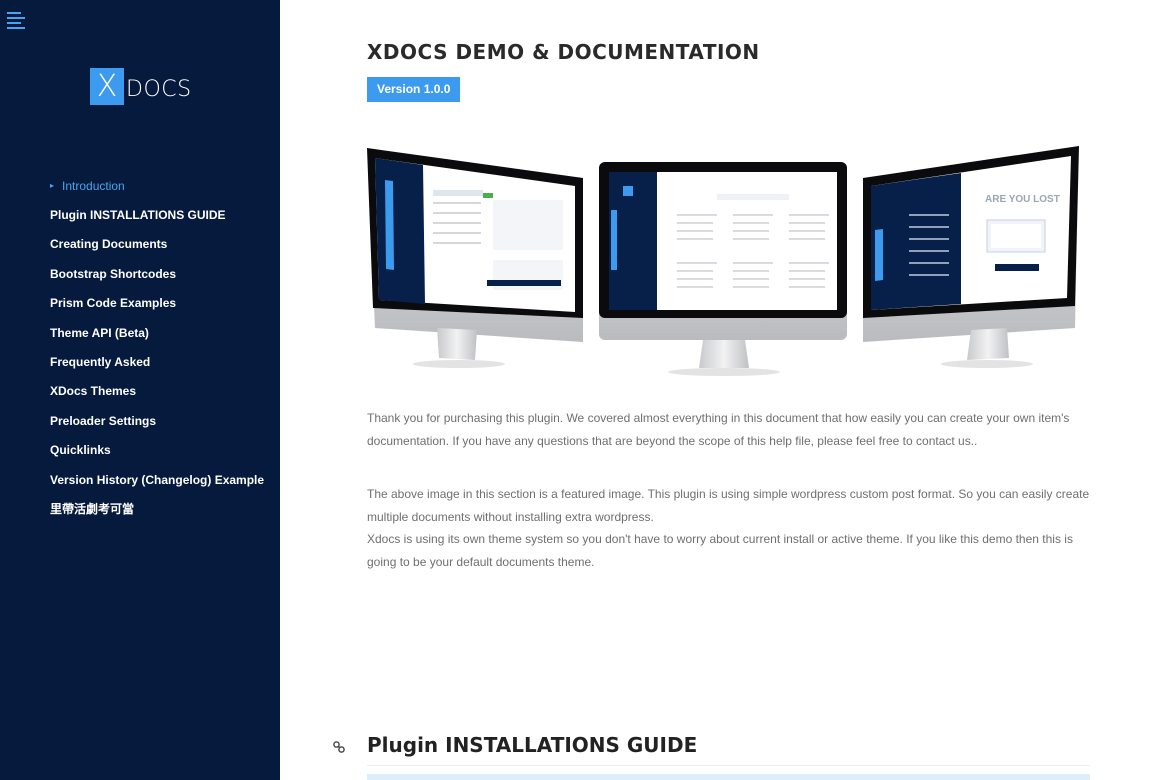  I want to click on sidebar-item-plugin-installations-guide: Plugin INSTALLATIONS GUIDE, so click(157, 214).